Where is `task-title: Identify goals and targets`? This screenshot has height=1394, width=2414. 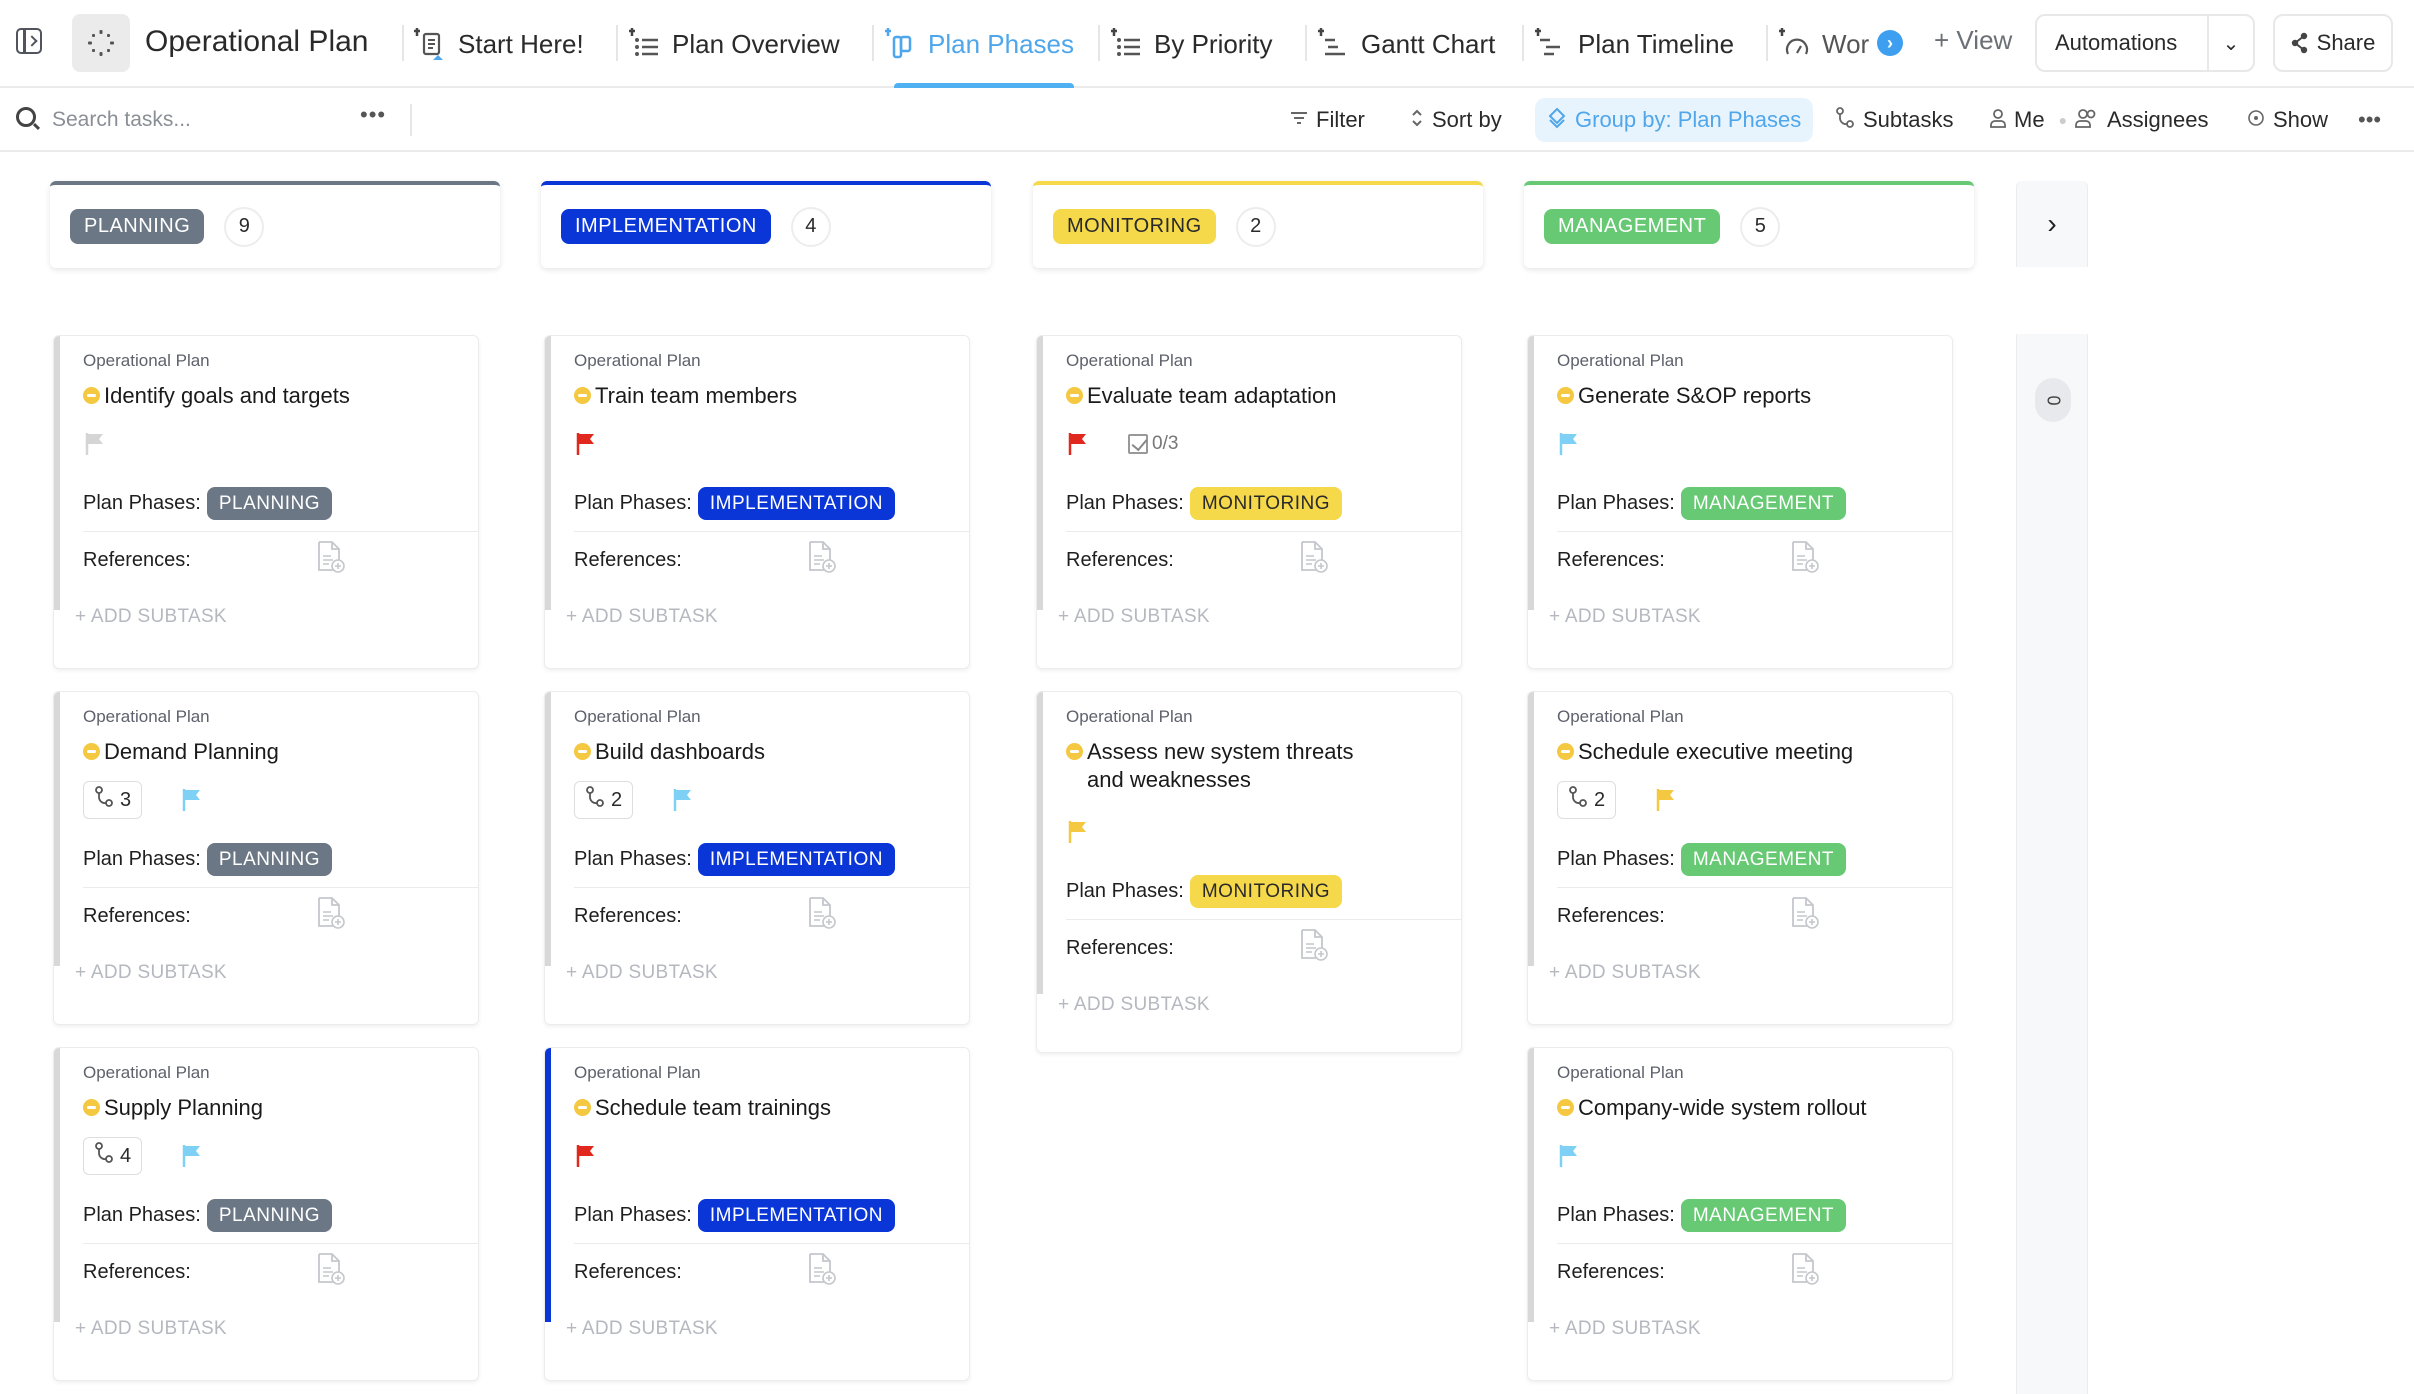
task-title: Identify goals and targets is located at coordinates (227, 396).